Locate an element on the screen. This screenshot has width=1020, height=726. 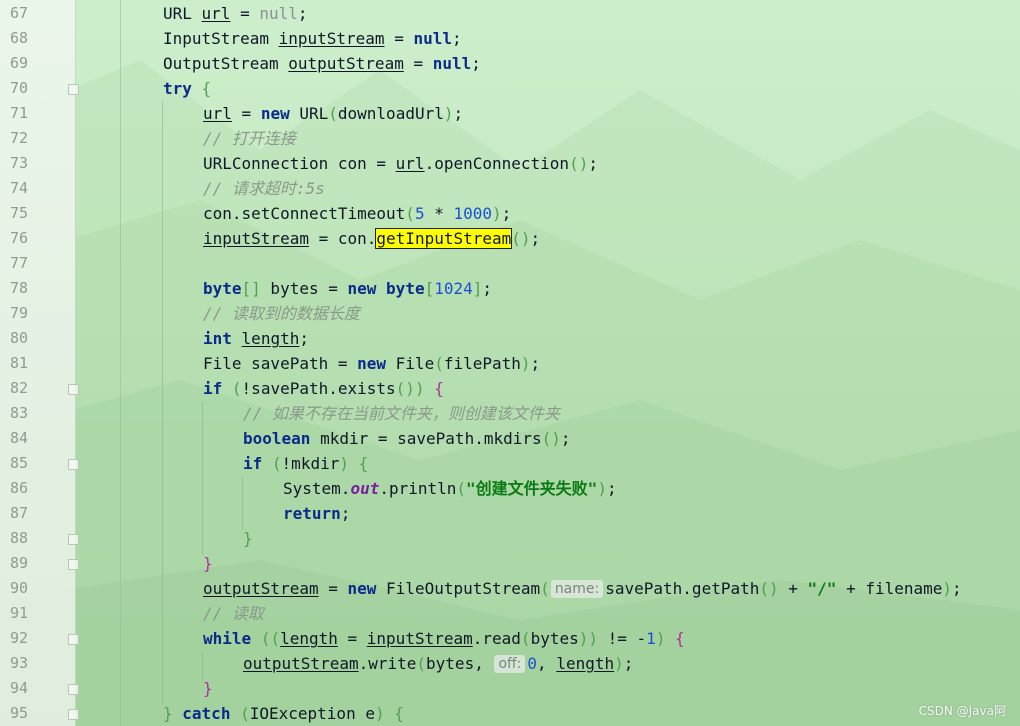
code-line: 85 if (!mkdir) { is located at coordinates (510, 463).